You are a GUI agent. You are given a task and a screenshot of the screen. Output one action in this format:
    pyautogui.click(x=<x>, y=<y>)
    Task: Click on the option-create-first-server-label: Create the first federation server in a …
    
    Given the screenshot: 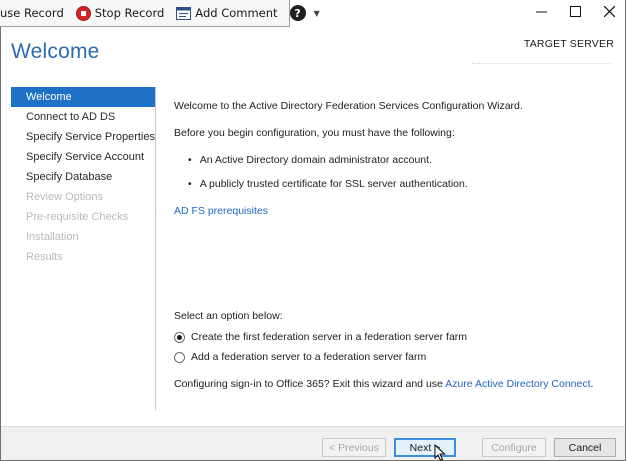 What is the action you would take?
    pyautogui.click(x=329, y=337)
    